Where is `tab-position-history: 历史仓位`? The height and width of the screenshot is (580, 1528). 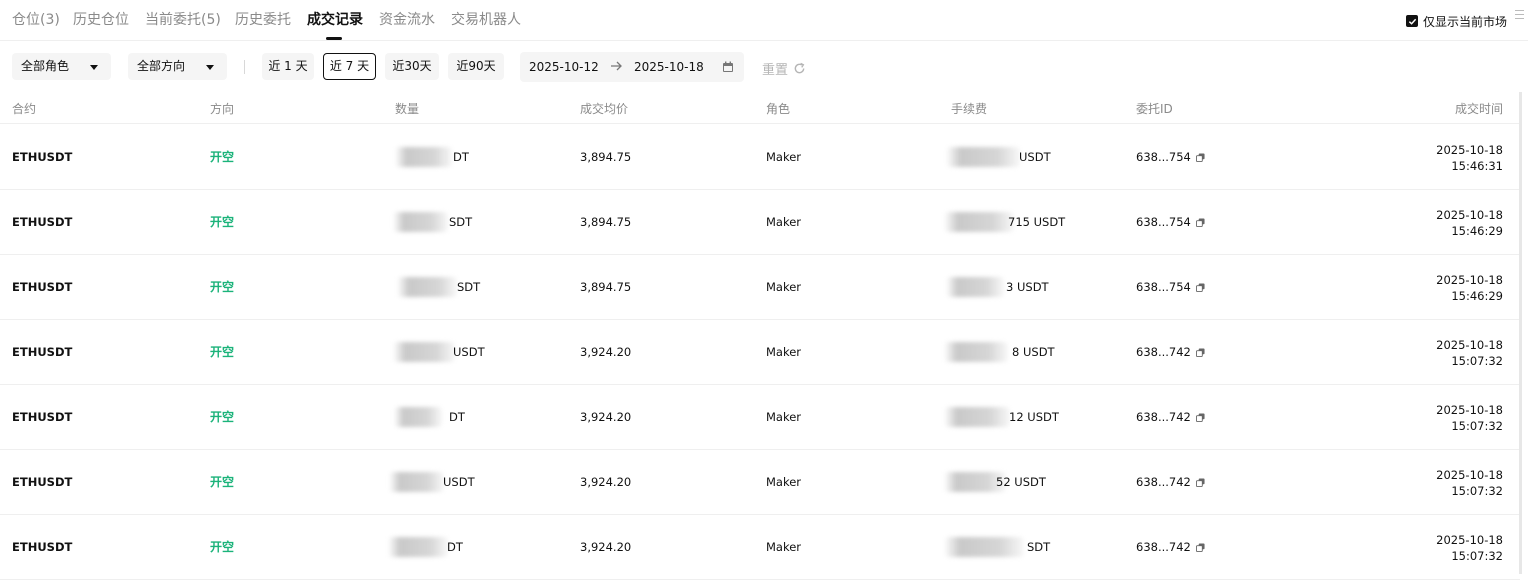
tab-position-history: 历史仓位 is located at coordinates (101, 20).